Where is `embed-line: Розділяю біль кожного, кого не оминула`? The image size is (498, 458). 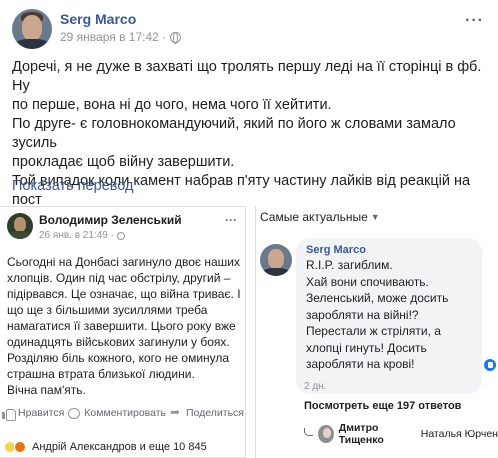
embed-line: Розділяю біль кожного, кого не оминула is located at coordinates (118, 358).